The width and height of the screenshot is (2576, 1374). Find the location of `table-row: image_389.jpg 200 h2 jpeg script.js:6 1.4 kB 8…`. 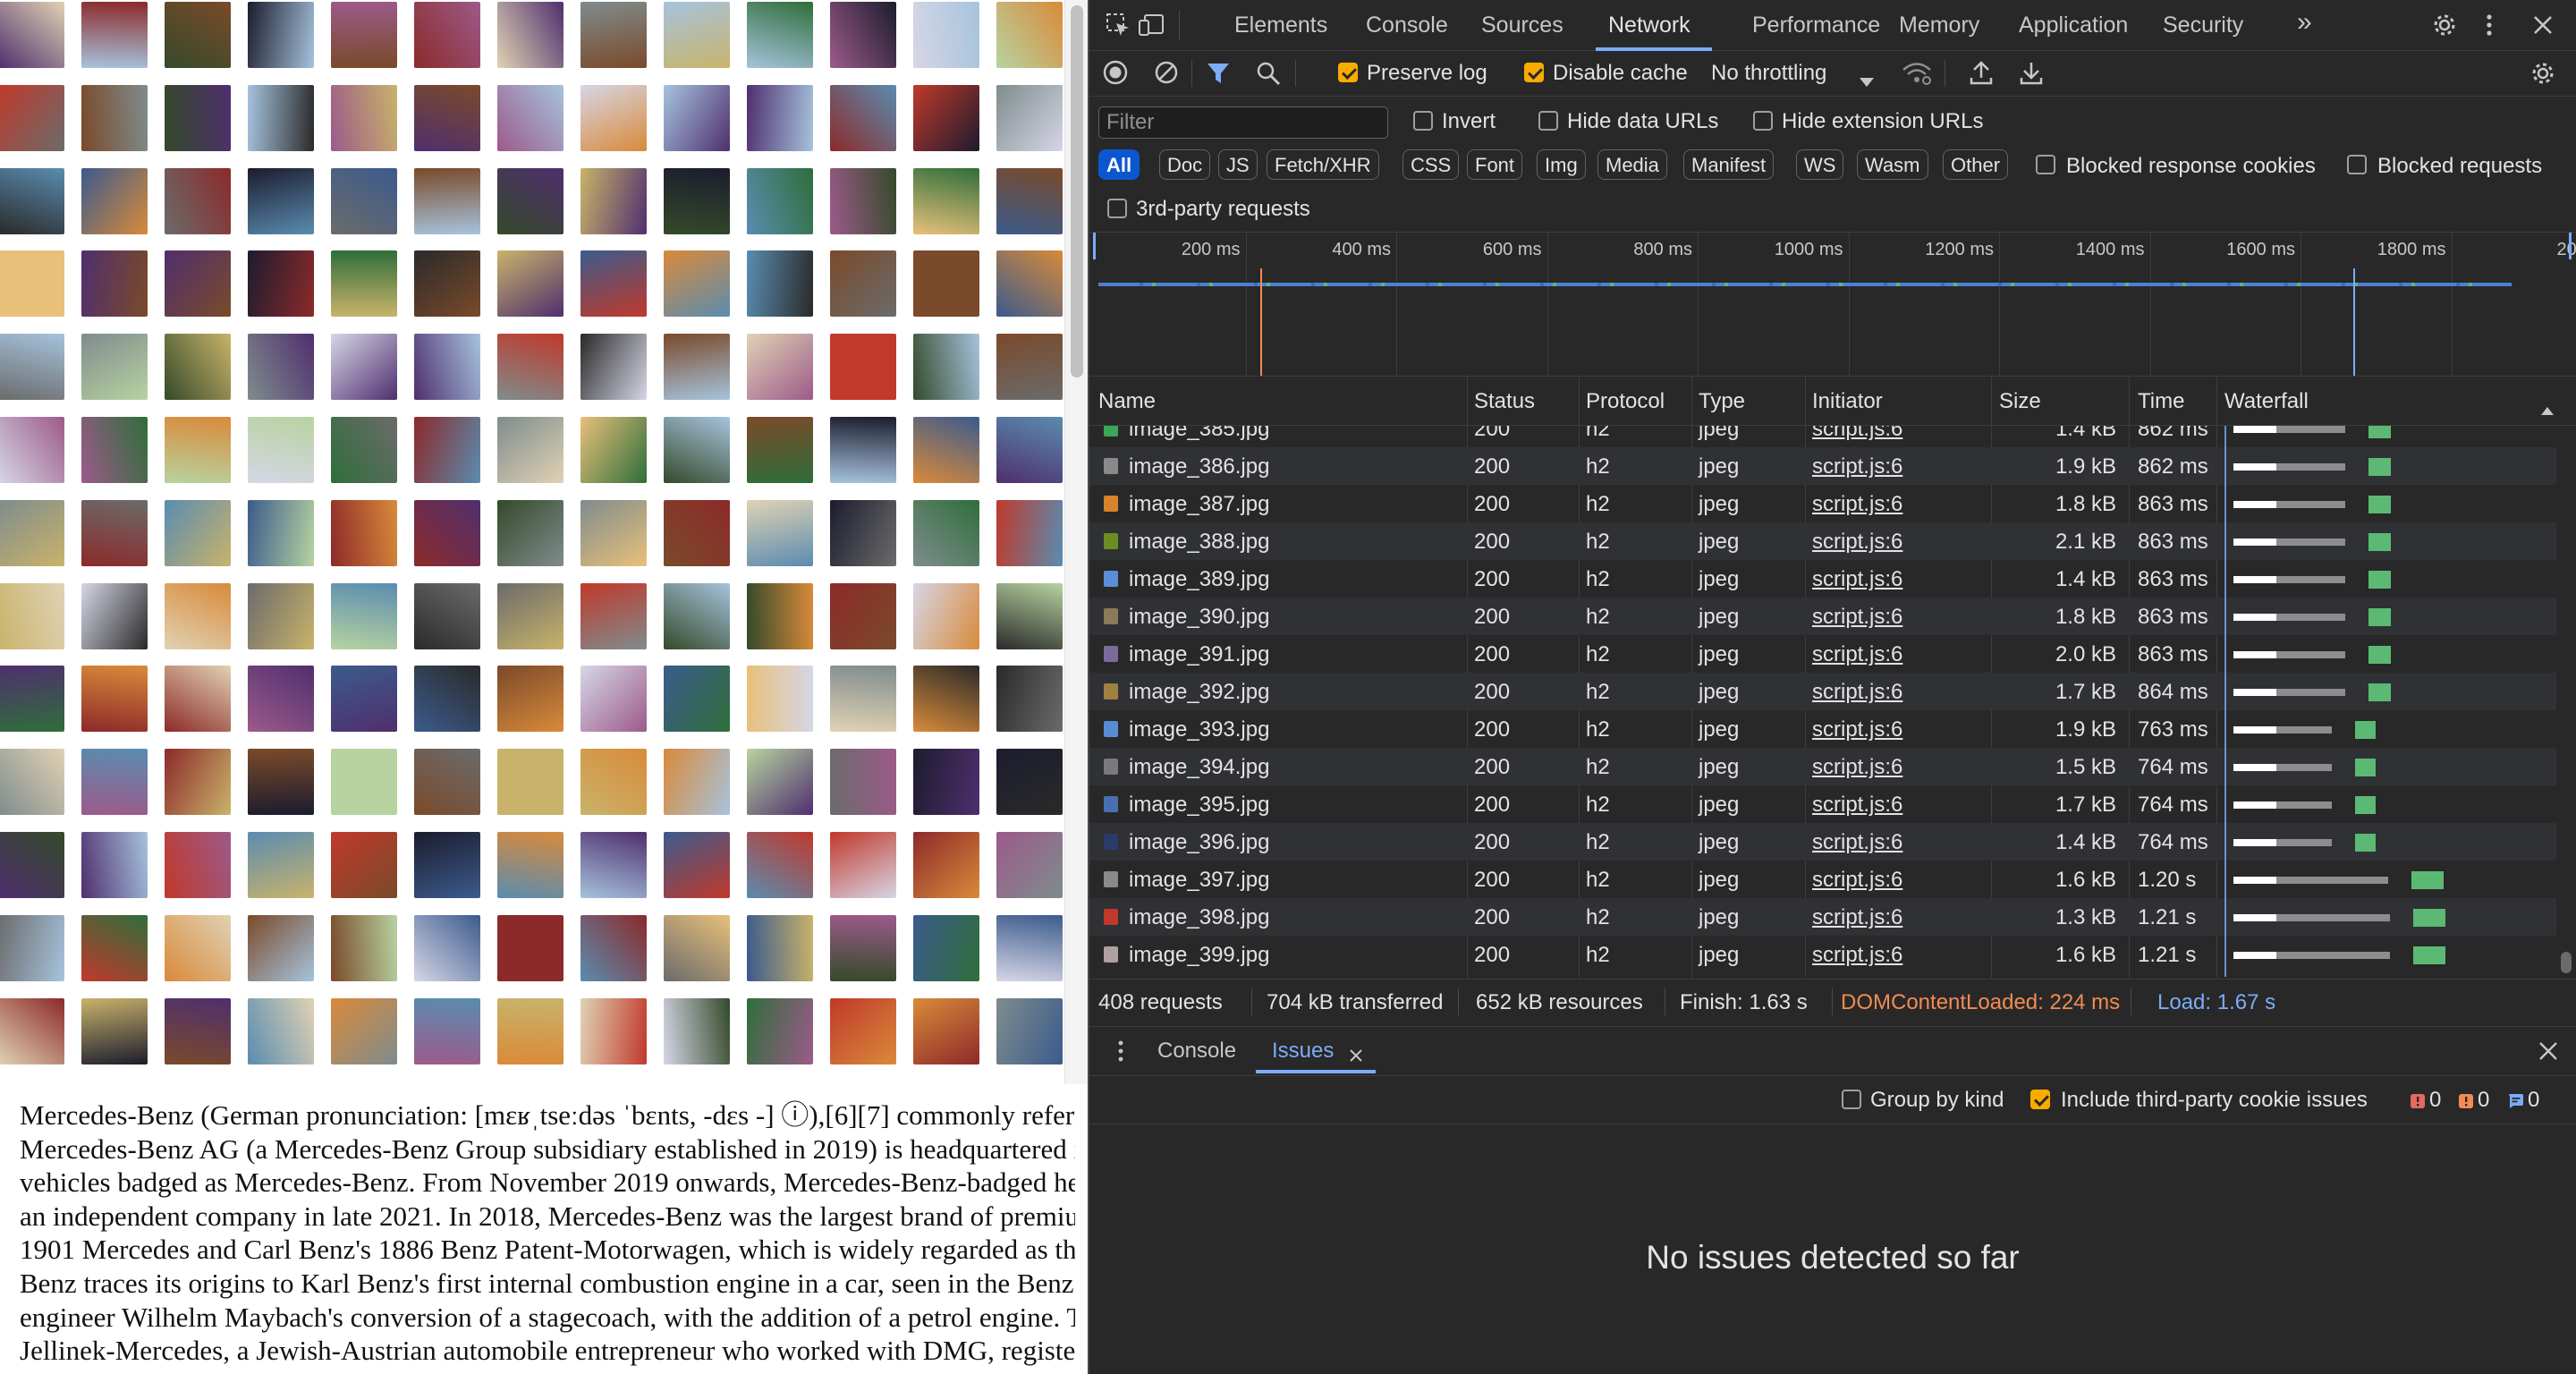

table-row: image_389.jpg 200 h2 jpeg script.js:6 1.4 kB 8… is located at coordinates (1822, 579).